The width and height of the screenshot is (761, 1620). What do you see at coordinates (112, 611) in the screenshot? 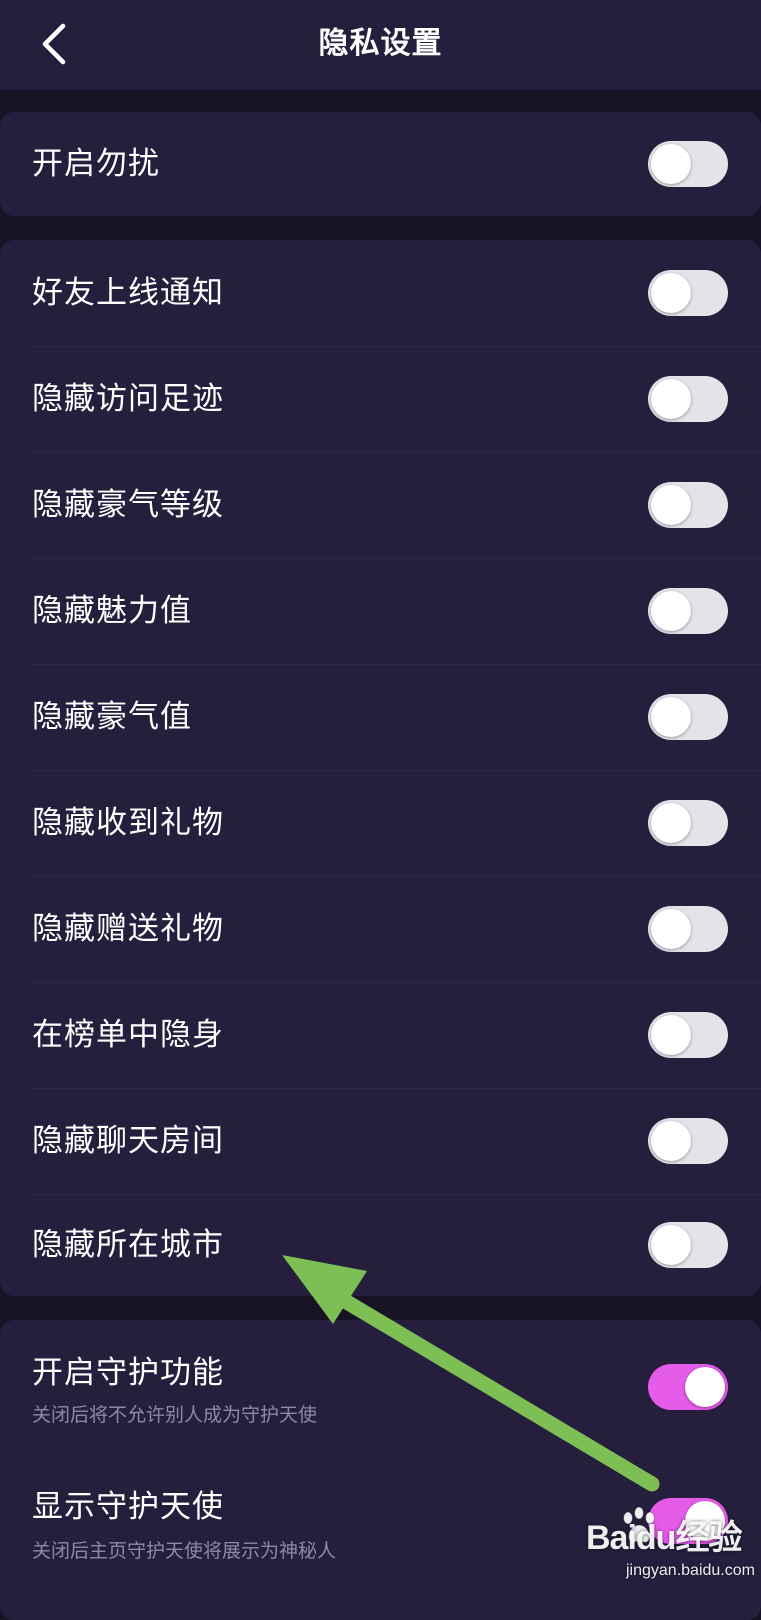
I see `setting-label: 隐藏魅力值` at bounding box center [112, 611].